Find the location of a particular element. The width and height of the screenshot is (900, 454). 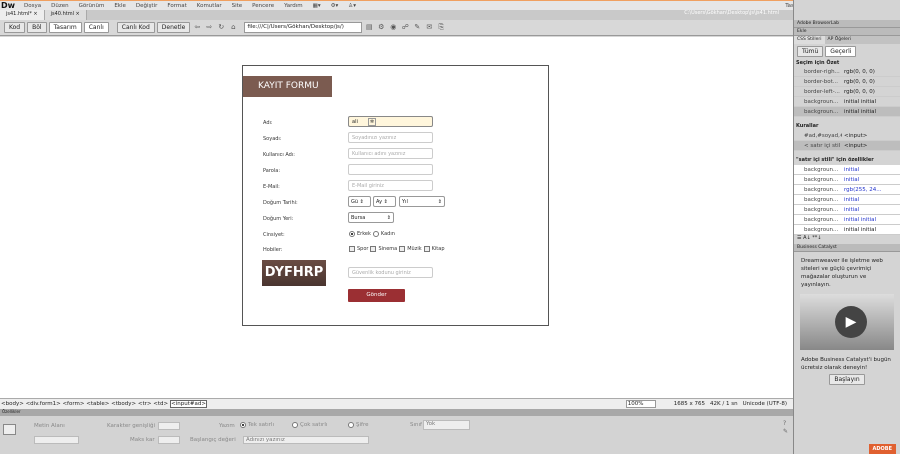

ay-select: Ay ⇕ is located at coordinates (384, 201).